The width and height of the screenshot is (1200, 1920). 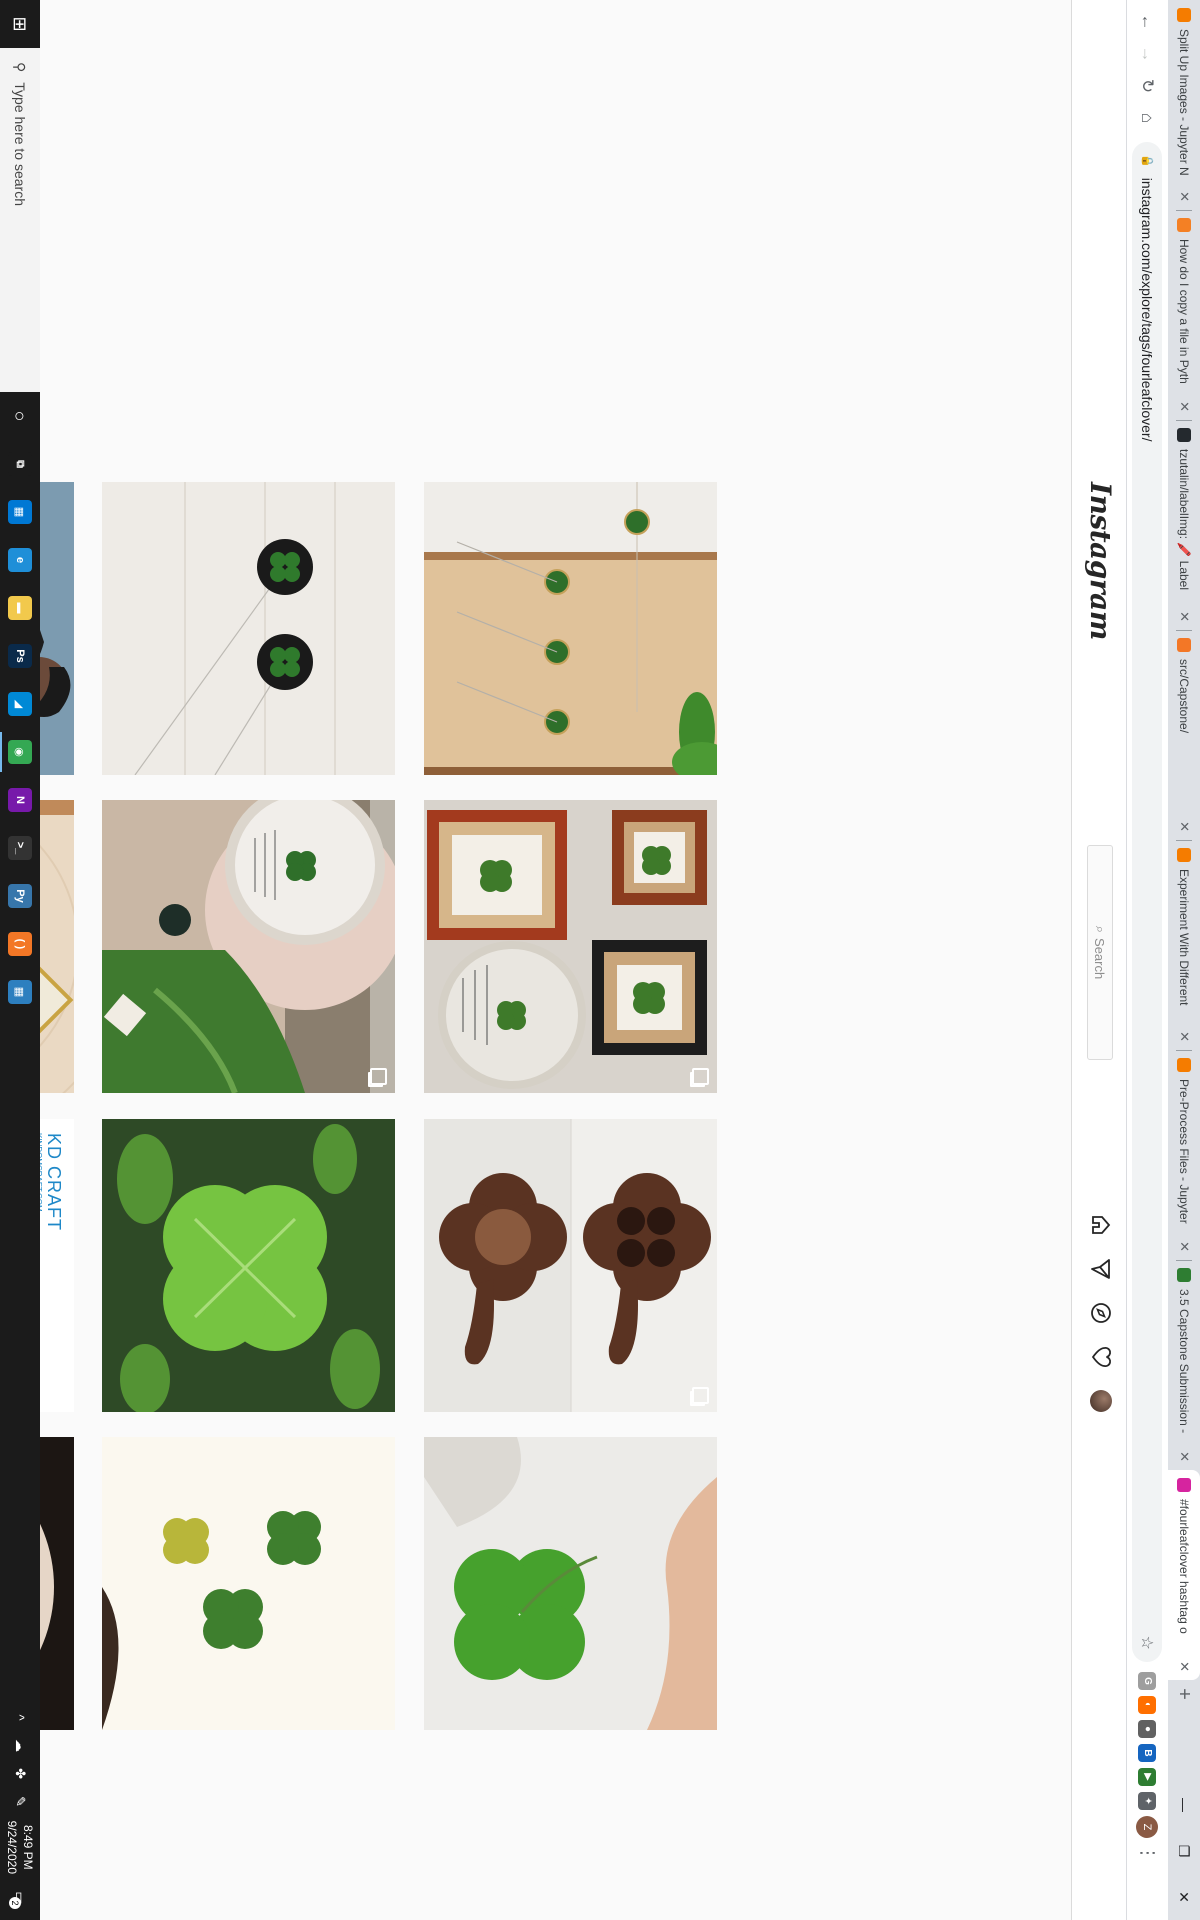 I want to click on forward-button: →, so click(x=1148, y=54).